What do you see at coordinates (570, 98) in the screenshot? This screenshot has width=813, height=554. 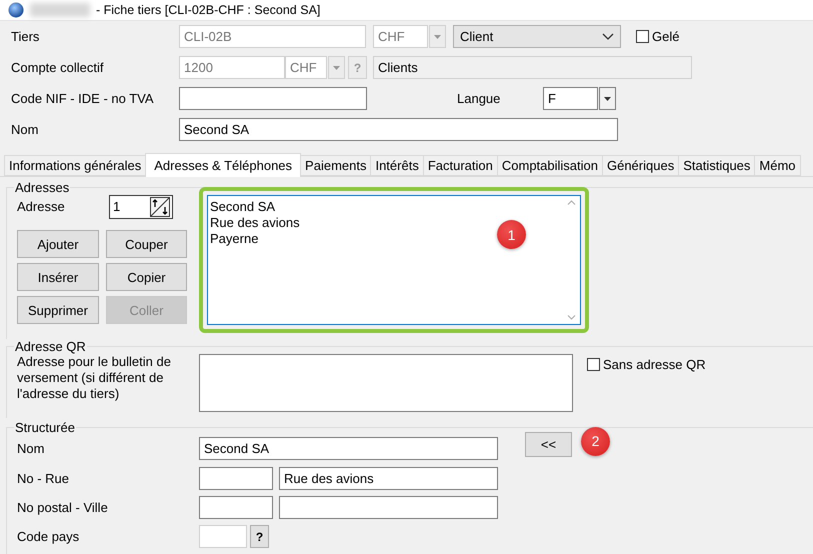 I see `language-field: F` at bounding box center [570, 98].